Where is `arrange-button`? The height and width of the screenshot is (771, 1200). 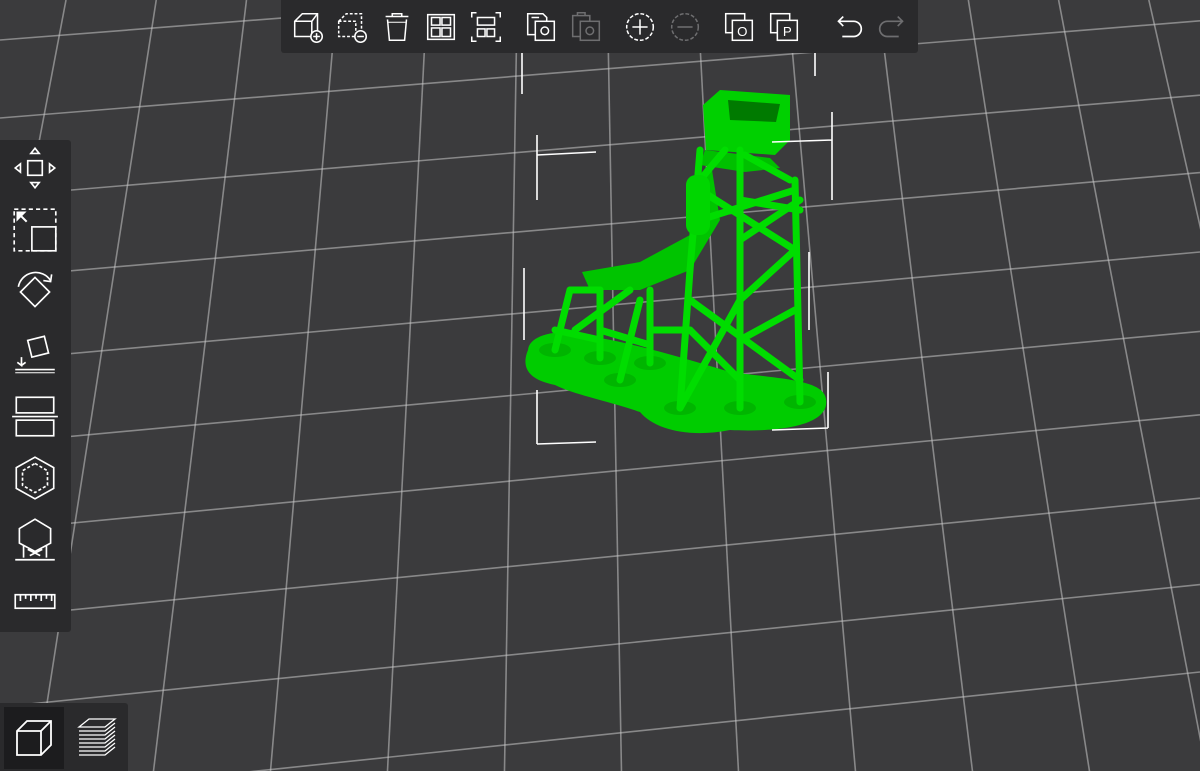
arrange-button is located at coordinates (441, 27).